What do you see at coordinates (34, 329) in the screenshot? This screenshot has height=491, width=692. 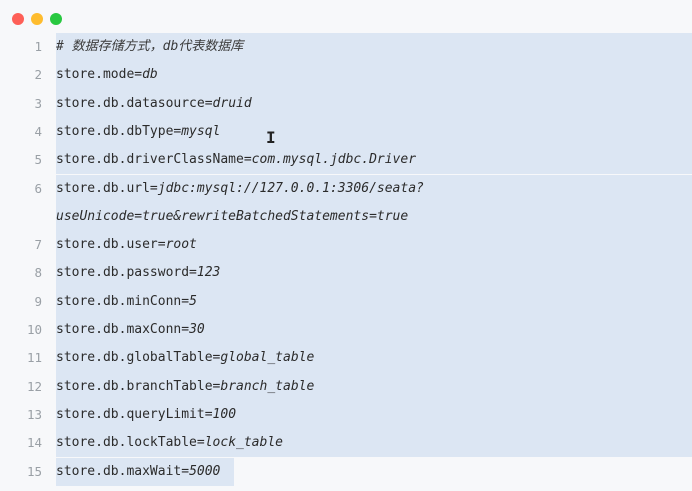 I see `line-number: 10` at bounding box center [34, 329].